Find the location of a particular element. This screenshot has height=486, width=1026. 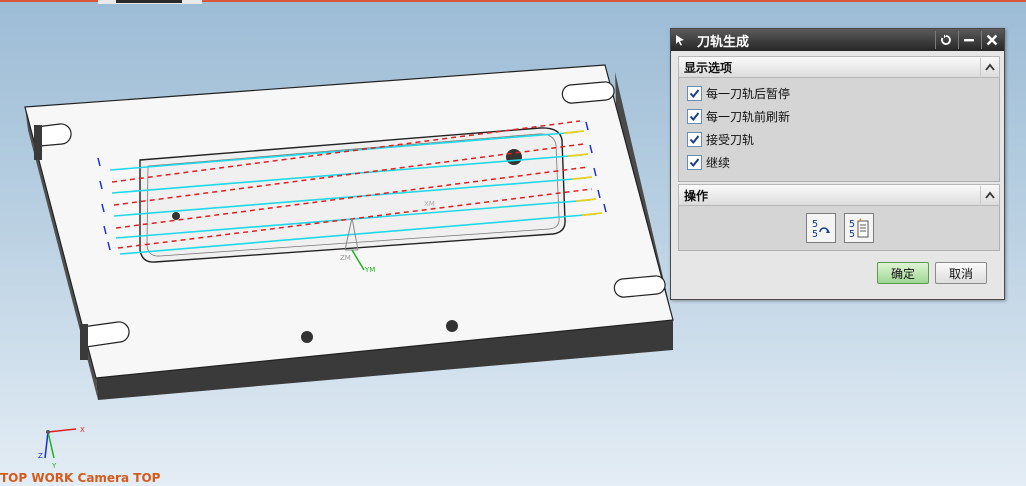

wcs-y-label: YM is located at coordinates (369, 270).